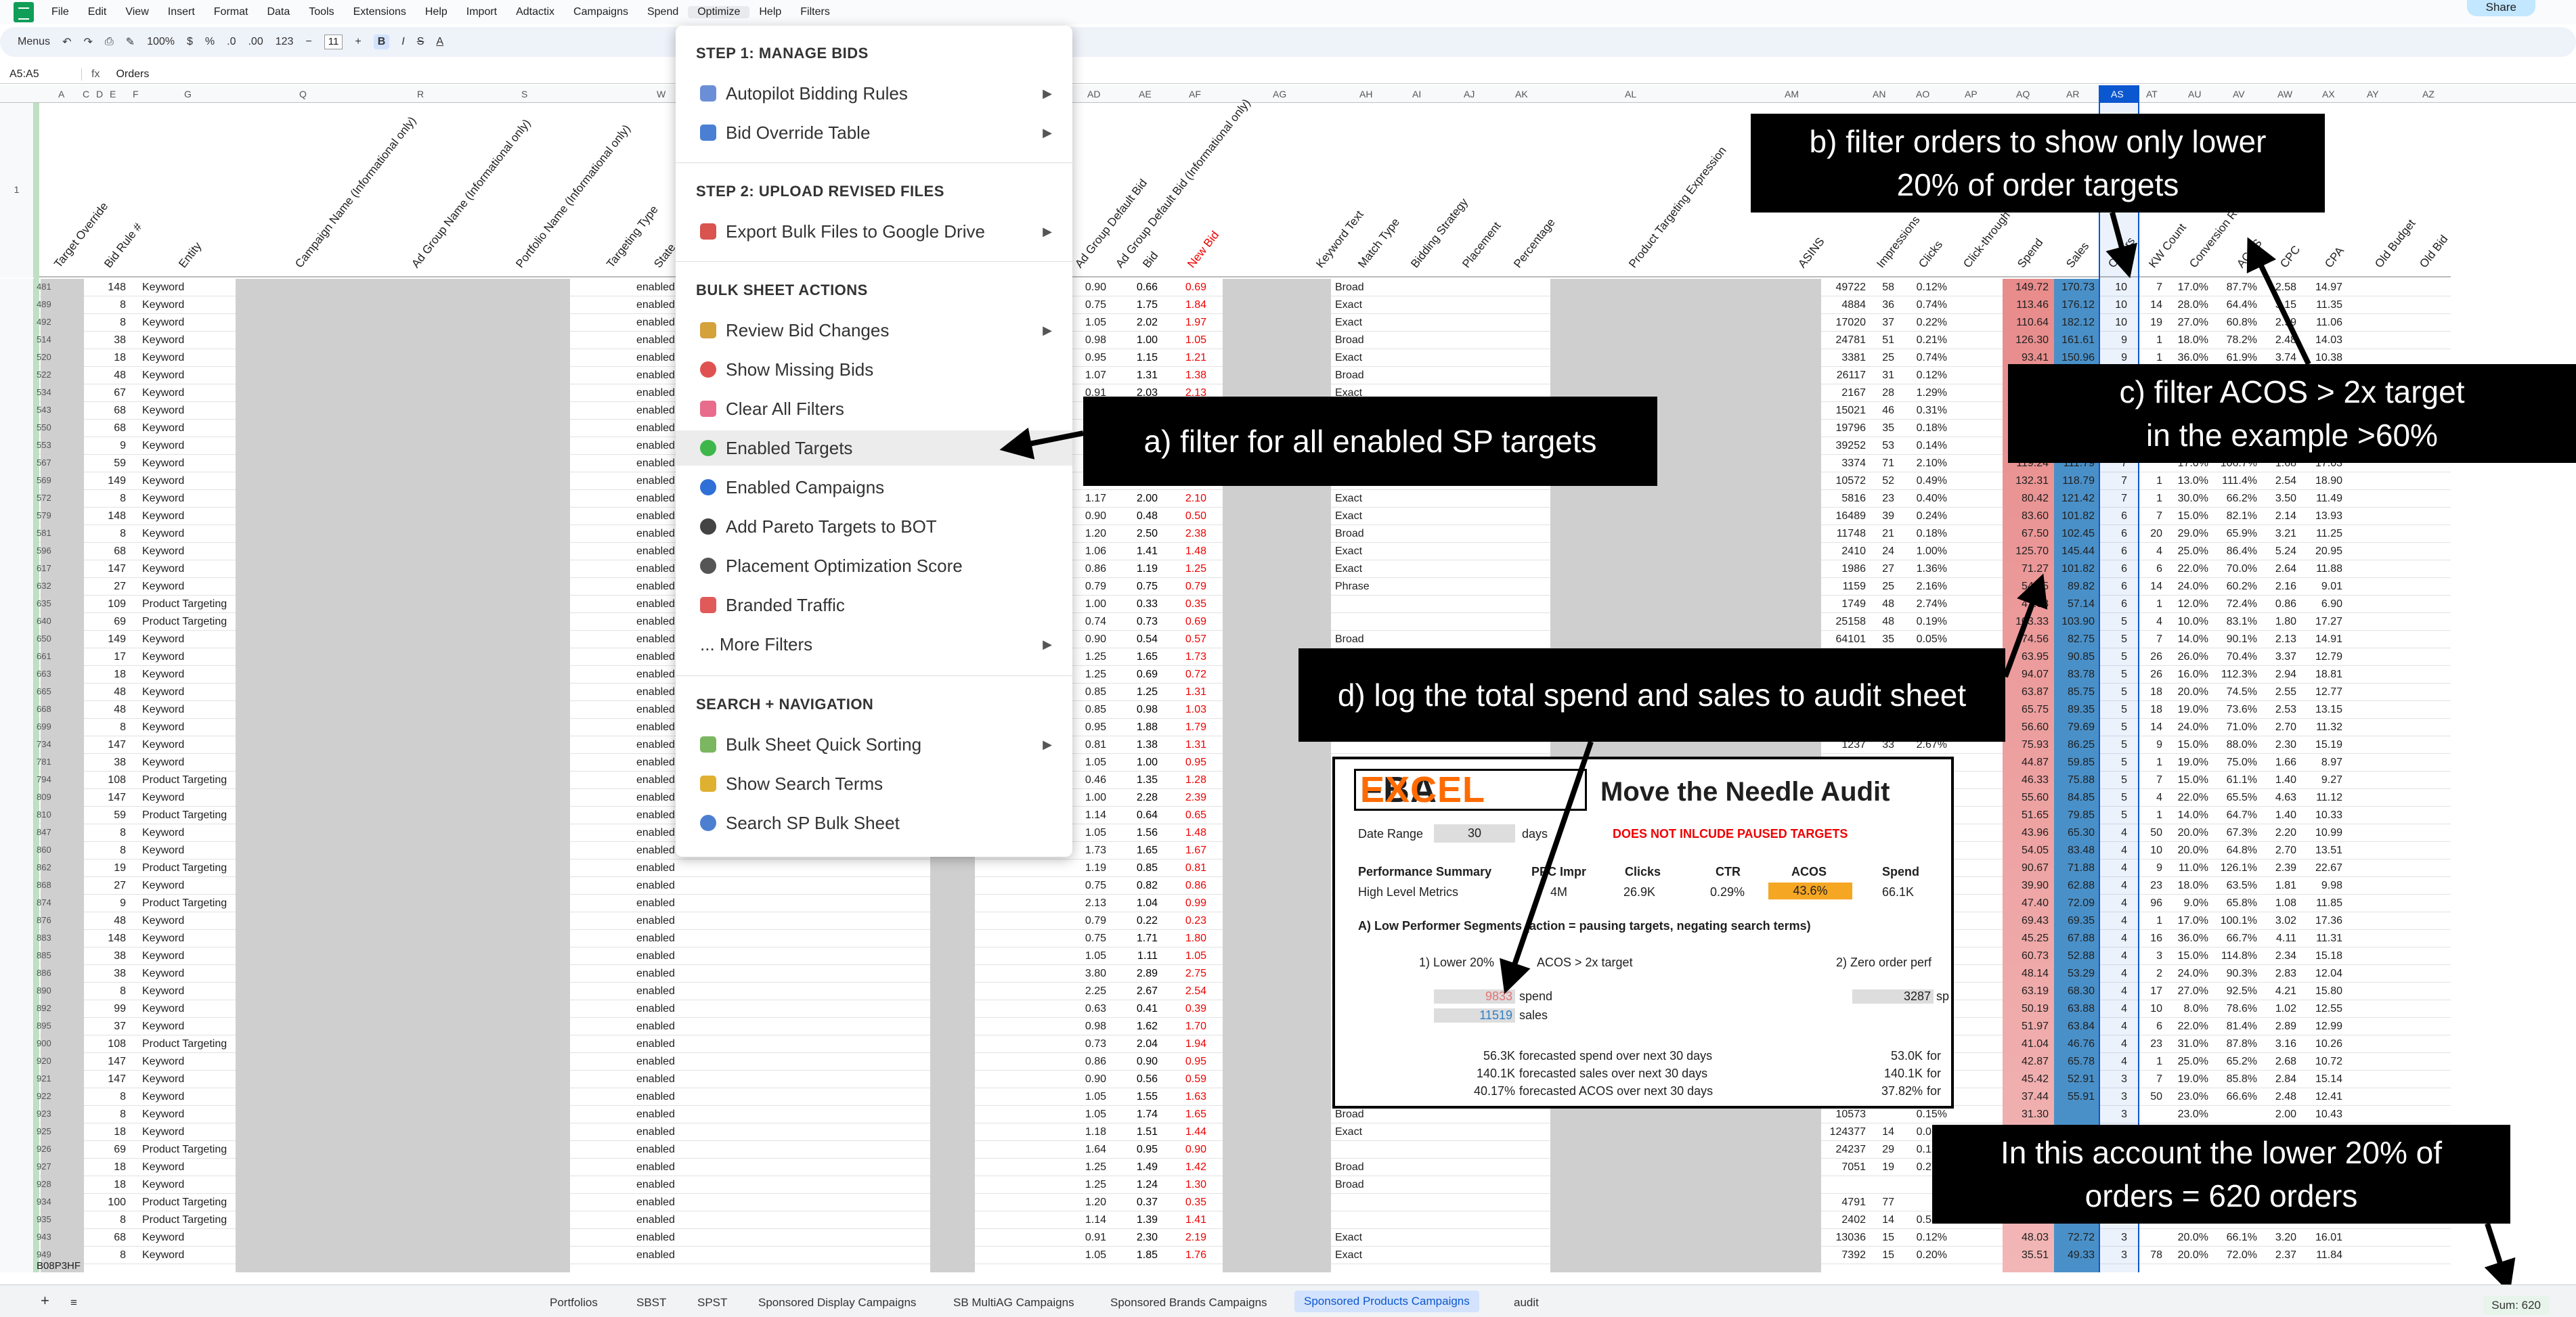  Describe the element at coordinates (2235, 868) in the screenshot. I see `cell-acos: 126.1%` at that location.